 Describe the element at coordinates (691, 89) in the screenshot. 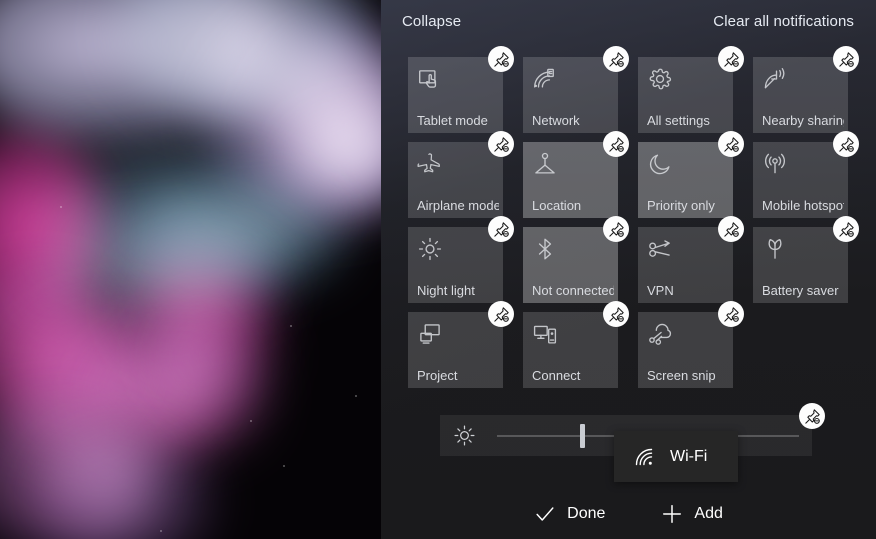

I see `quick-action-tile: All settings` at that location.